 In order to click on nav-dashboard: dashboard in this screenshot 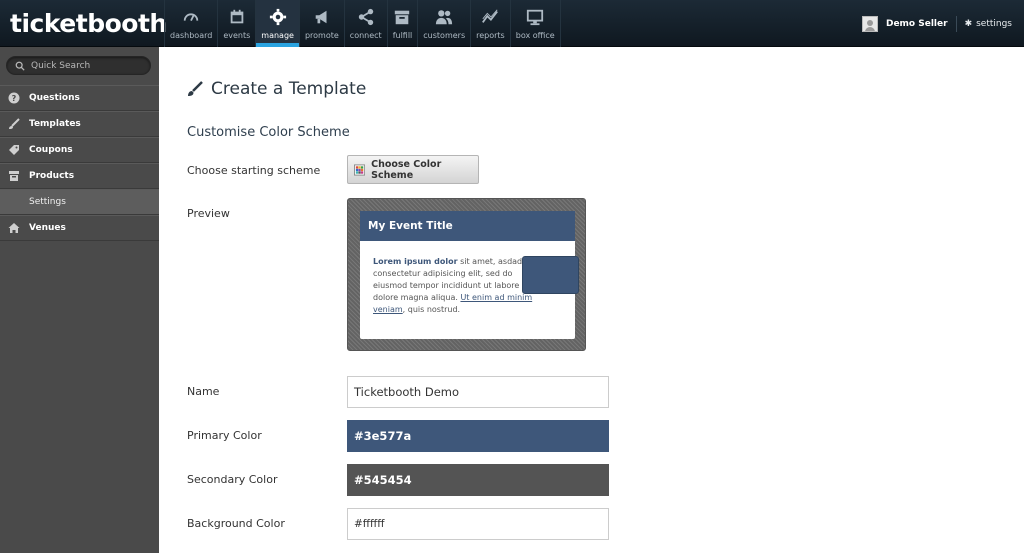, I will do `click(190, 23)`.